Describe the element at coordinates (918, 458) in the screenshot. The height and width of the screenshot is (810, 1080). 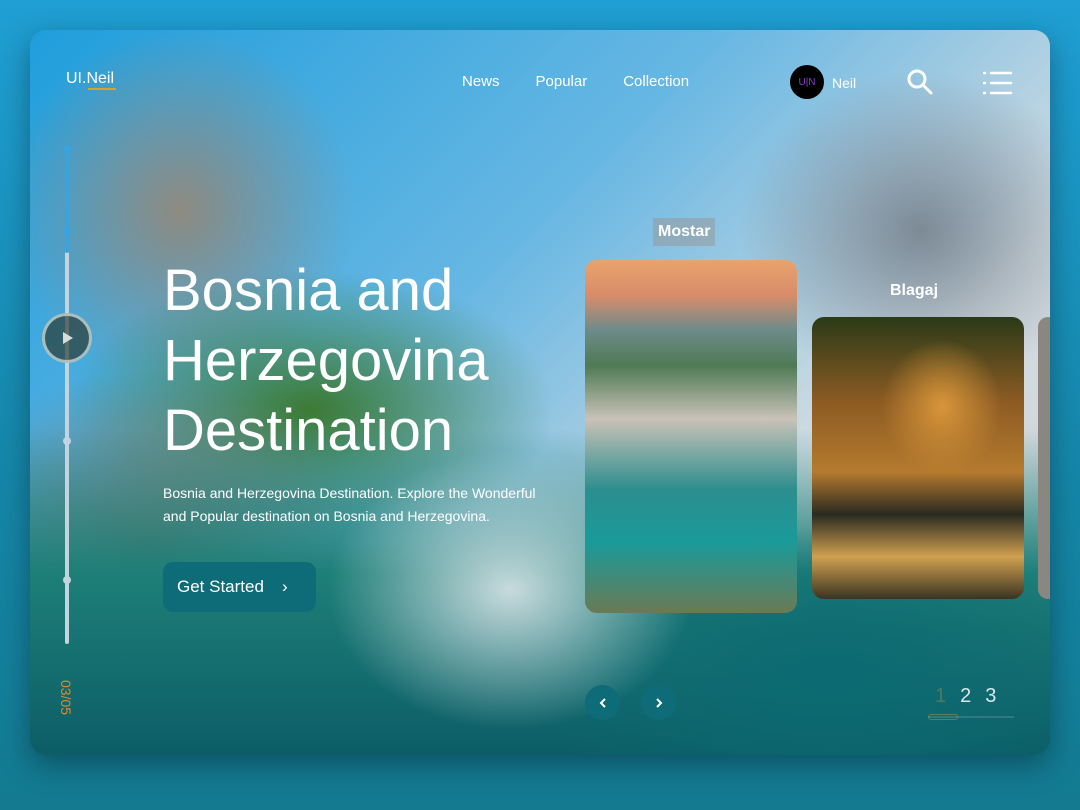
I see `destination-card-blagaj` at that location.